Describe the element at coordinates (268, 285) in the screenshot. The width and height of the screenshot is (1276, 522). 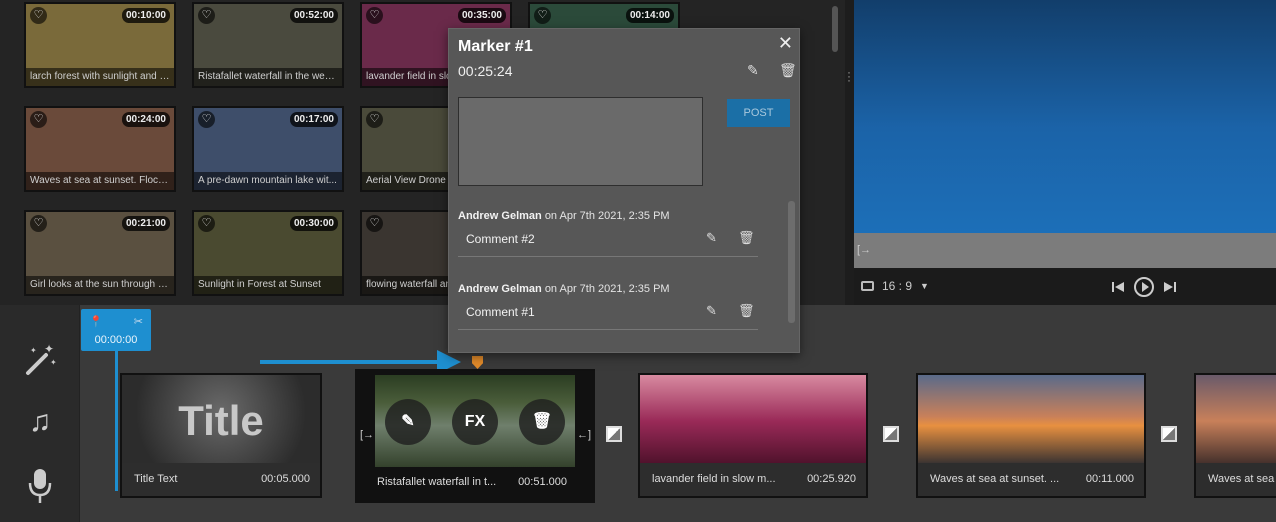
I see `item-caption: Sunlight in Forest at Sunset` at that location.